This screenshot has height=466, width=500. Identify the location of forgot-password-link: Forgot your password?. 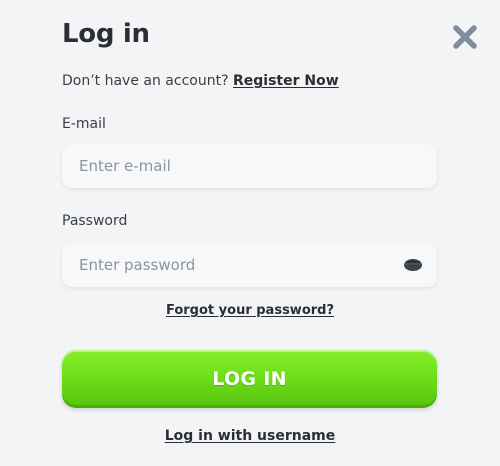
(250, 310).